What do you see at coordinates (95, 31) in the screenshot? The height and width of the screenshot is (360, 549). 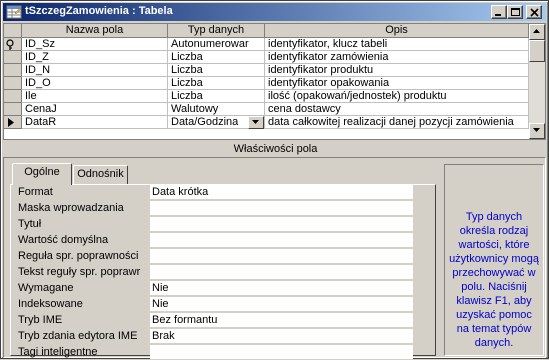 I see `column-header-field-name: Nazwa pola` at bounding box center [95, 31].